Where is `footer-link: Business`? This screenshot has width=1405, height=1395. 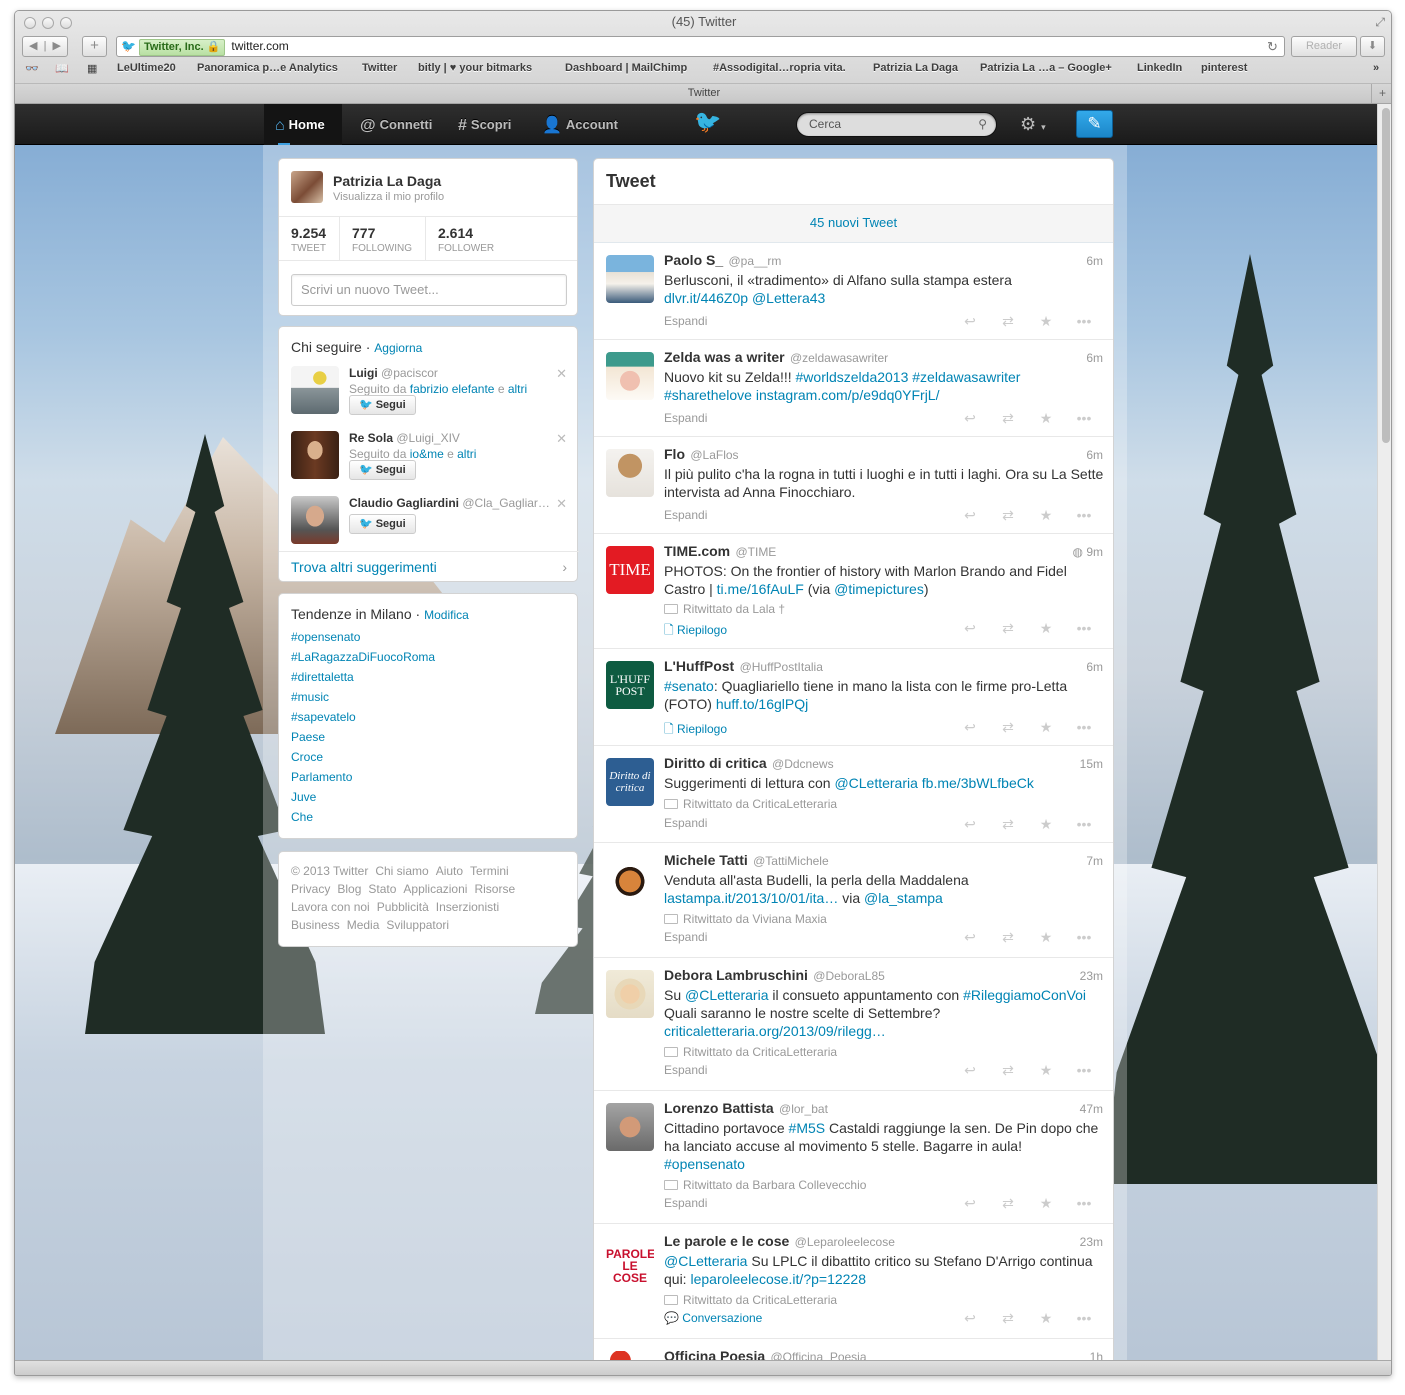 footer-link: Business is located at coordinates (315, 925).